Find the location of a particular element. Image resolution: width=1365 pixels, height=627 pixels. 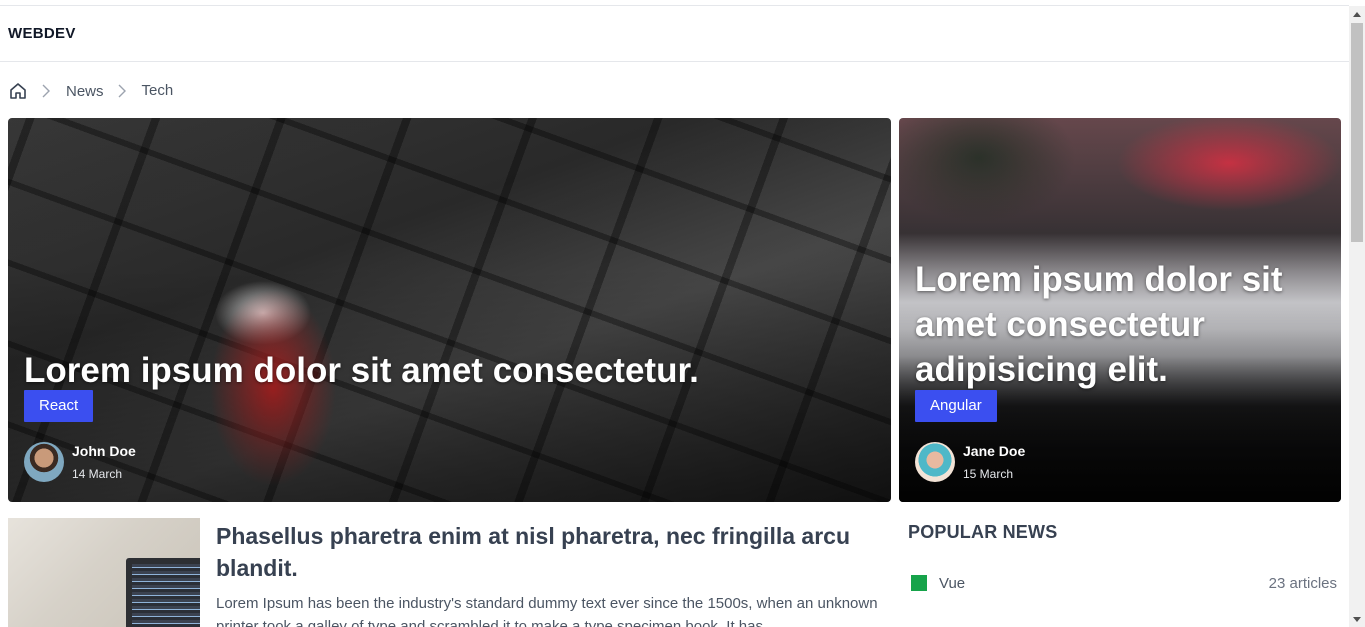

scroll-up-arrow-icon is located at coordinates (1357, 14).